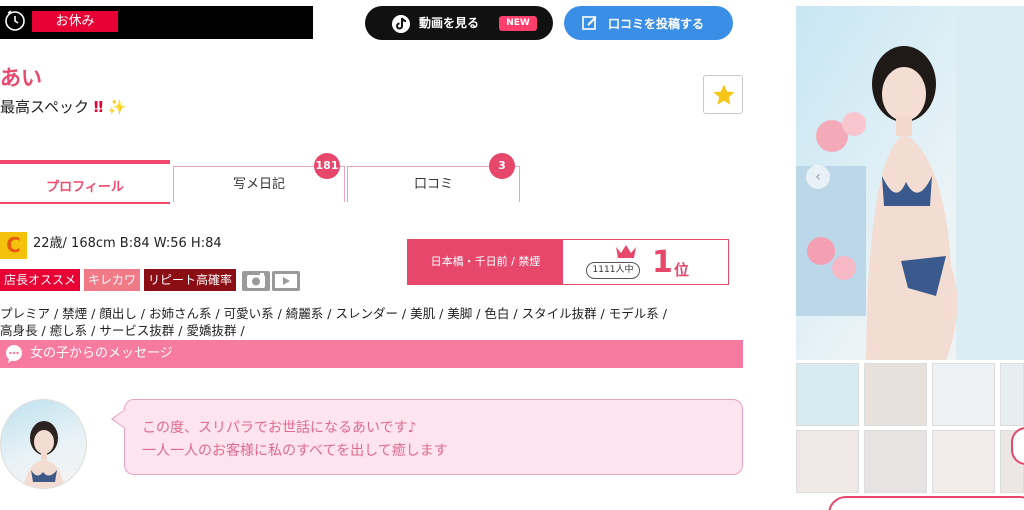 The width and height of the screenshot is (1024, 510). I want to click on star-icon, so click(724, 94).